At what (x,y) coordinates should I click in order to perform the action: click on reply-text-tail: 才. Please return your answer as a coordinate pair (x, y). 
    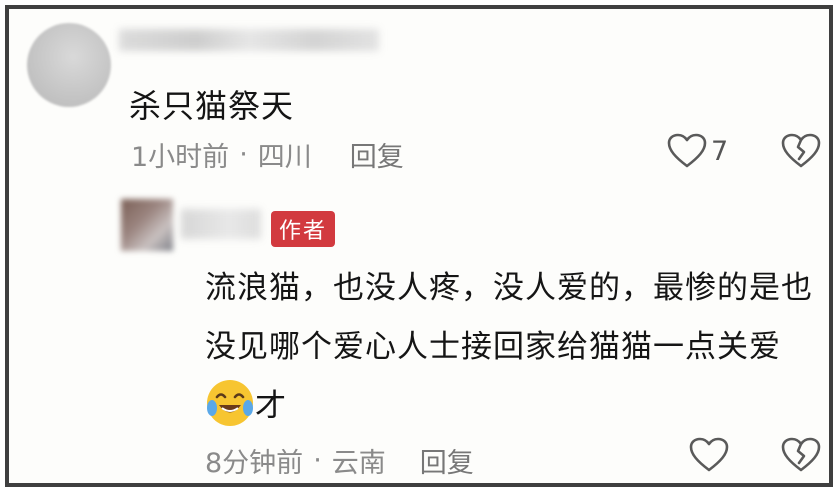
    Looking at the image, I should click on (271, 406).